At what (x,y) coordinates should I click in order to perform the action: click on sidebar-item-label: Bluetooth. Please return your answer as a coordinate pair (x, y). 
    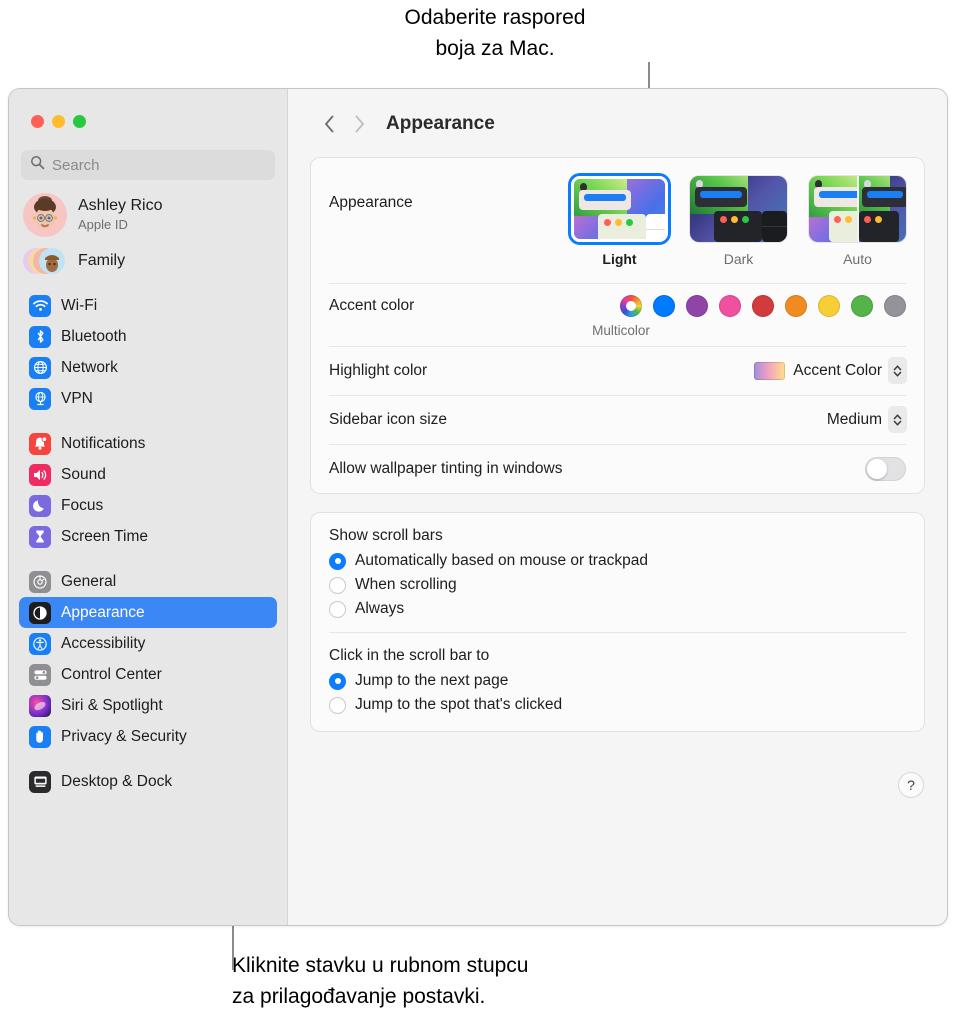
    Looking at the image, I should click on (94, 336).